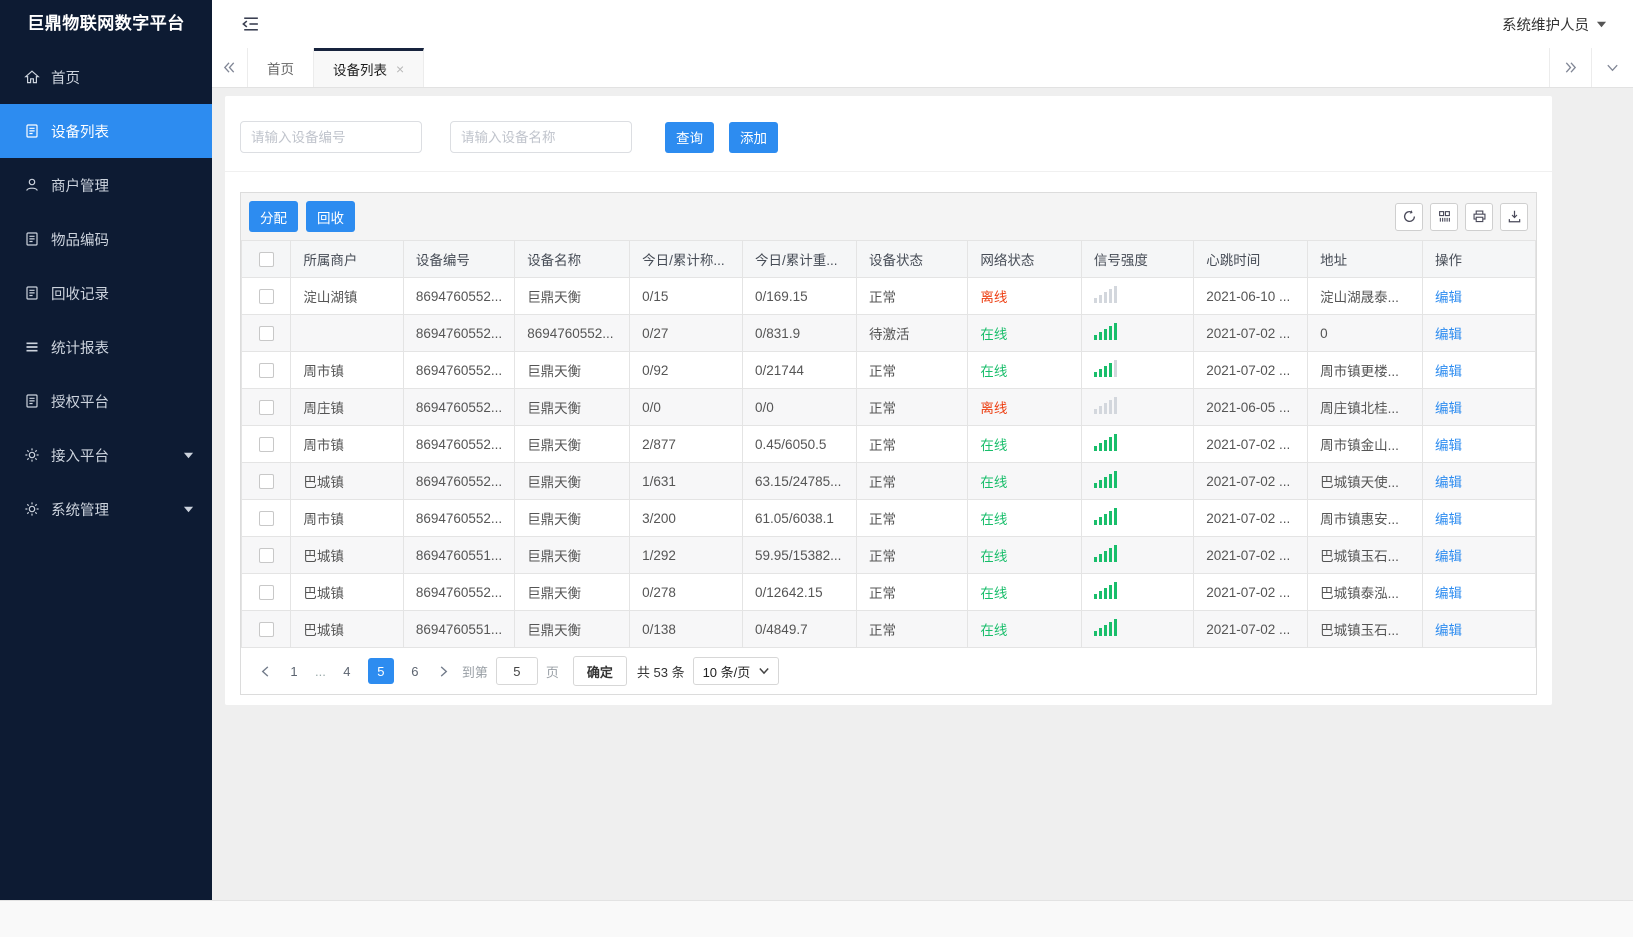  I want to click on today-count-cell: 1/292, so click(686, 555).